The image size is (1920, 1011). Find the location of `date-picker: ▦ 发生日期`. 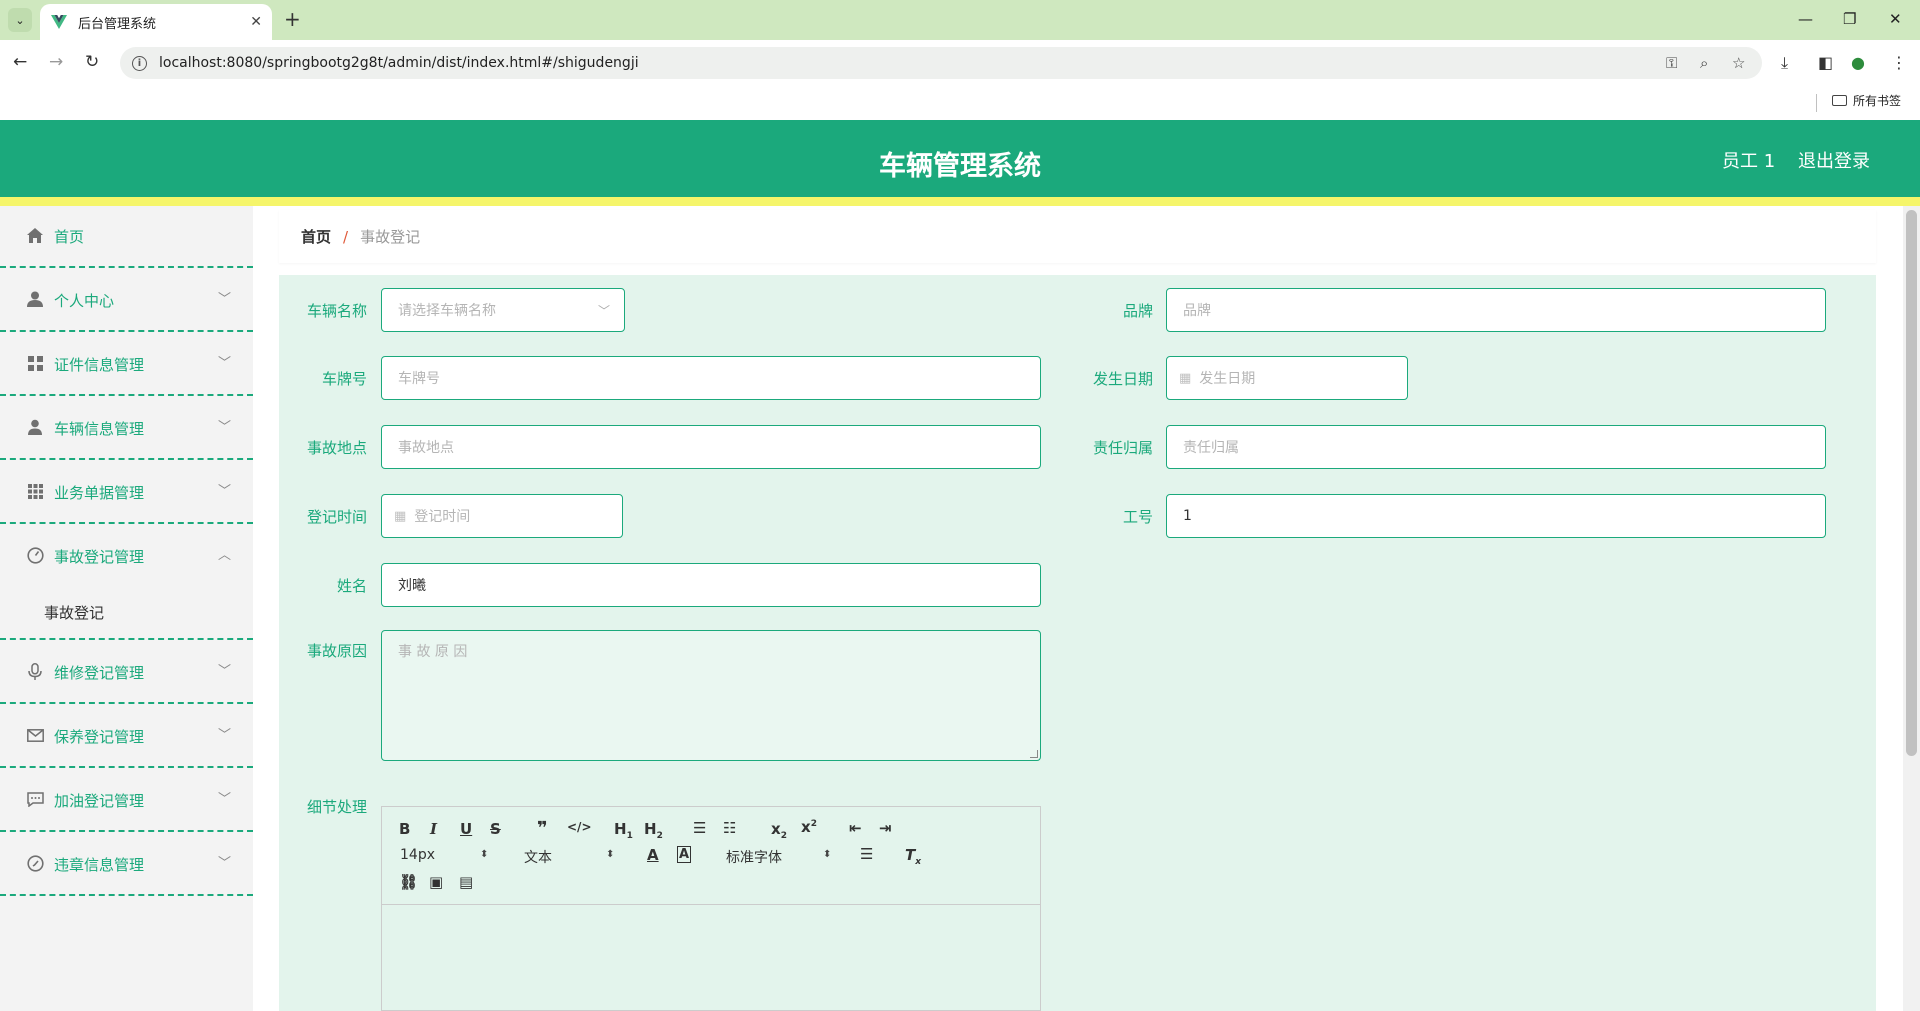

date-picker: ▦ 发生日期 is located at coordinates (1287, 378).